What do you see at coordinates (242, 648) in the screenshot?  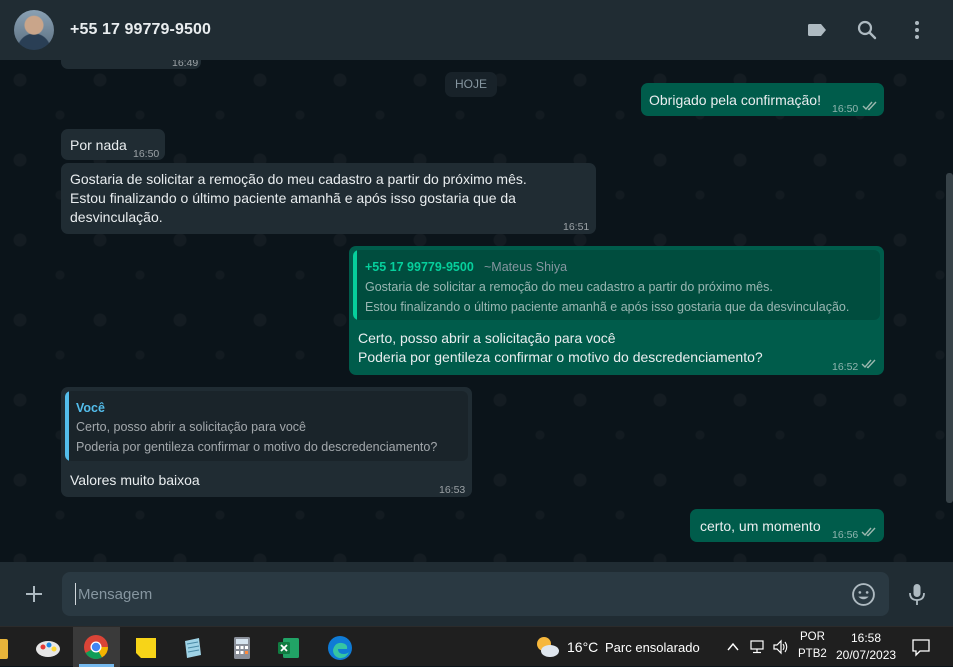 I see `calculator-icon` at bounding box center [242, 648].